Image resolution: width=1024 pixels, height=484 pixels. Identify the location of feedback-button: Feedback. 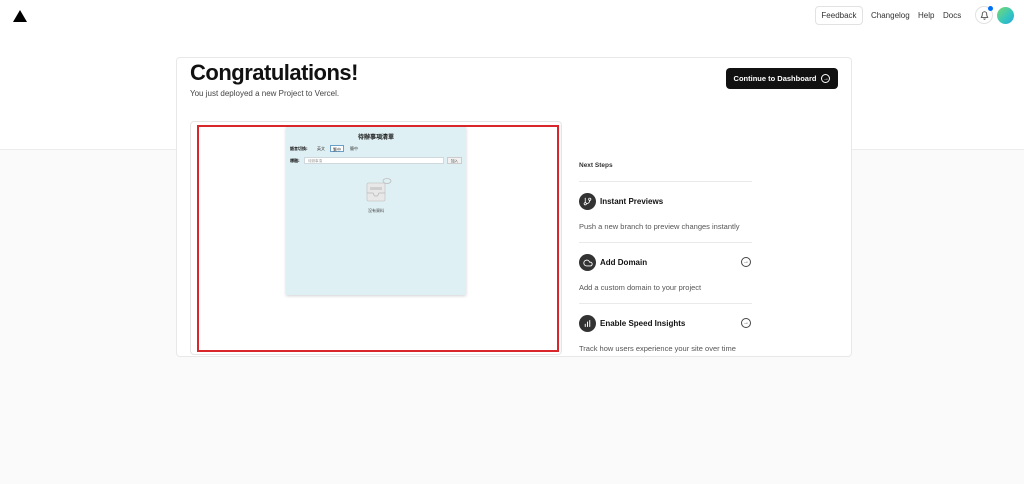
(839, 15).